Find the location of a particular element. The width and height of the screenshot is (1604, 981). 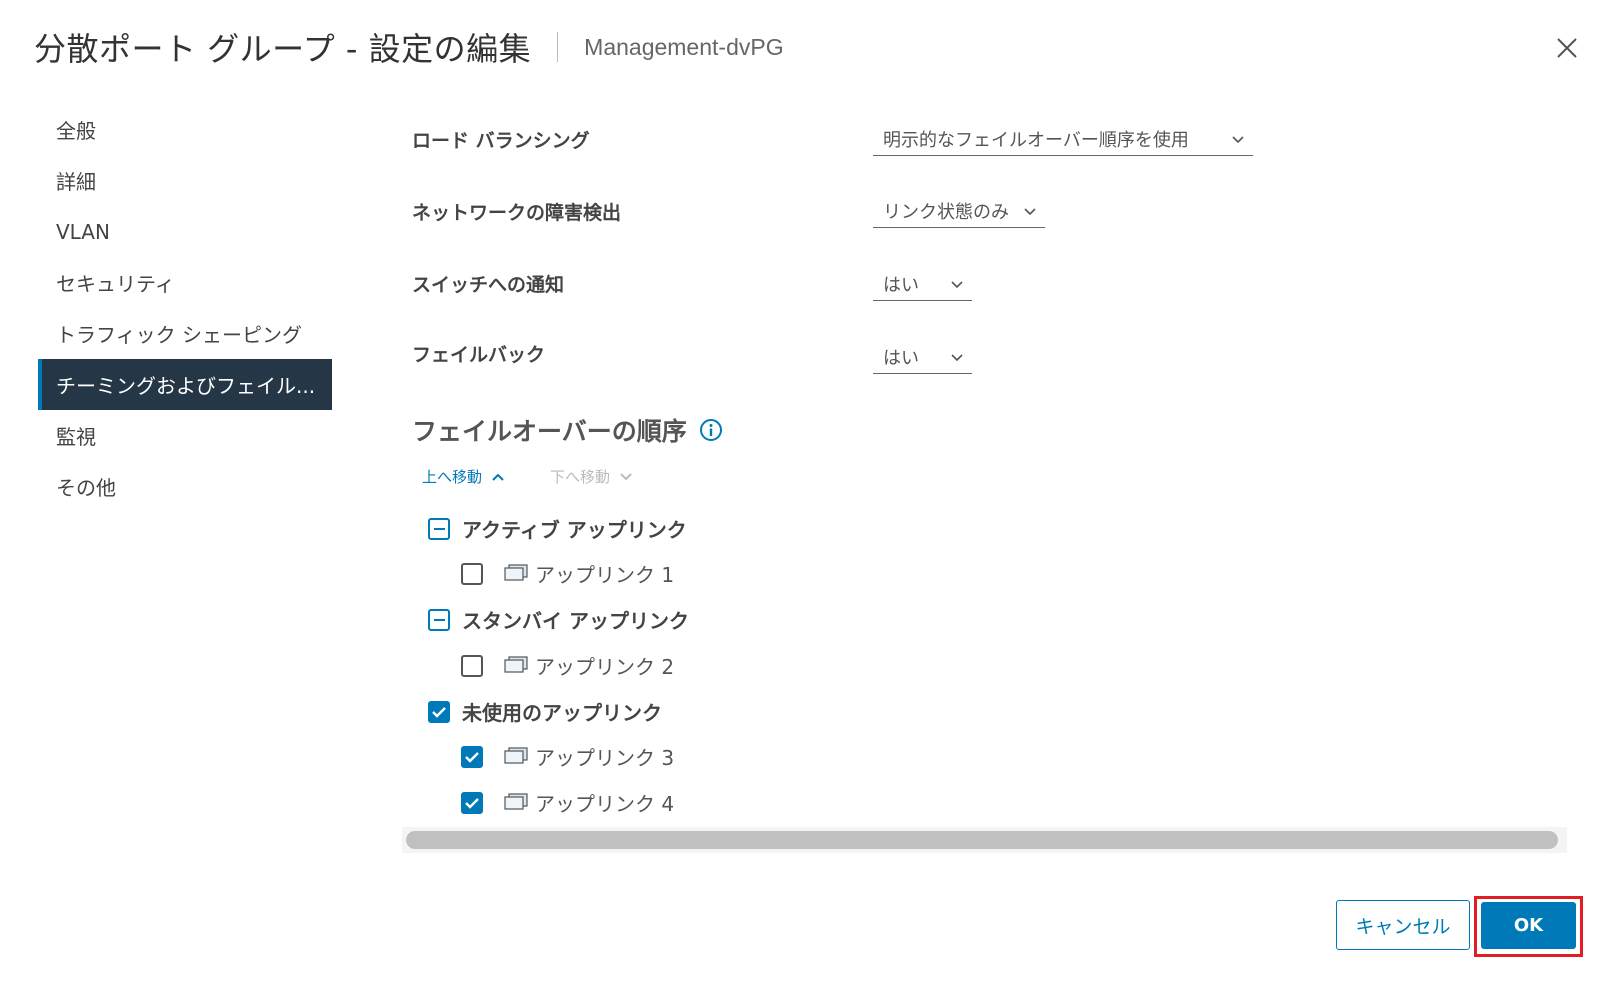

uplink-row-1: アップリンク 1 is located at coordinates (567, 573).